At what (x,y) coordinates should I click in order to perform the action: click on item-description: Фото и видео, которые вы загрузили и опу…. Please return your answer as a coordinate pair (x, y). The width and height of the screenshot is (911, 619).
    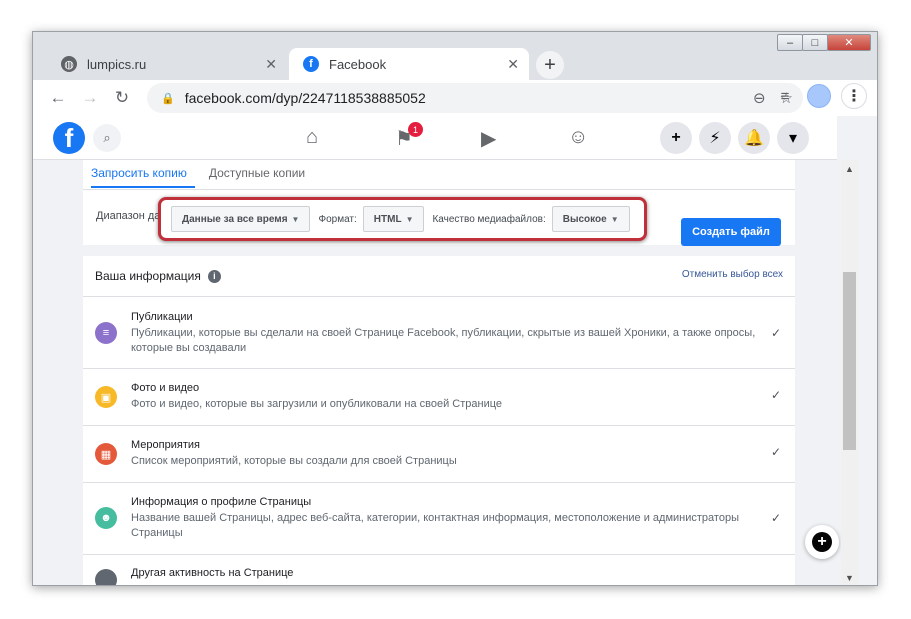
    Looking at the image, I should click on (317, 404).